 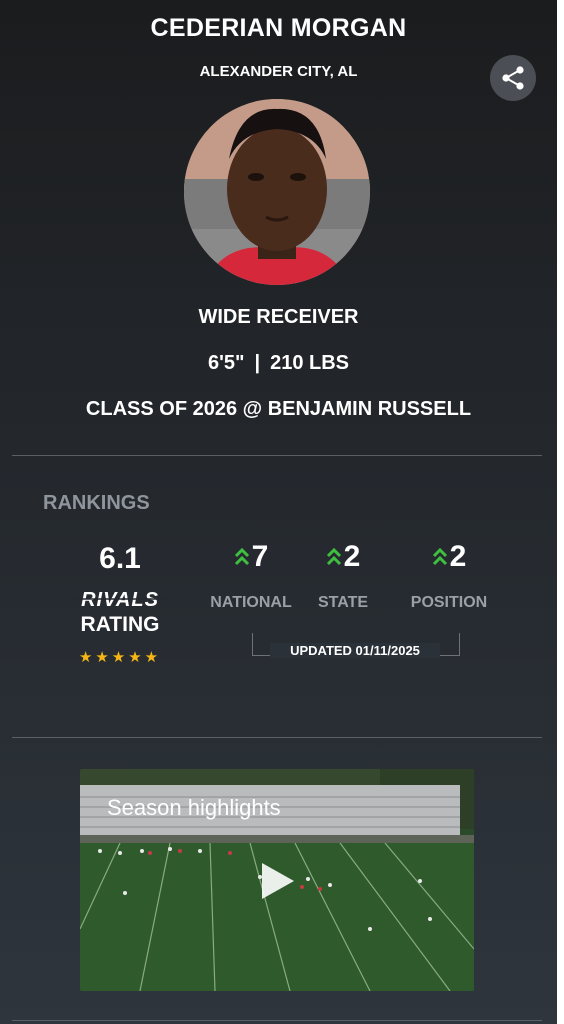 What do you see at coordinates (449, 602) in the screenshot?
I see `rank-position-label: POSITION` at bounding box center [449, 602].